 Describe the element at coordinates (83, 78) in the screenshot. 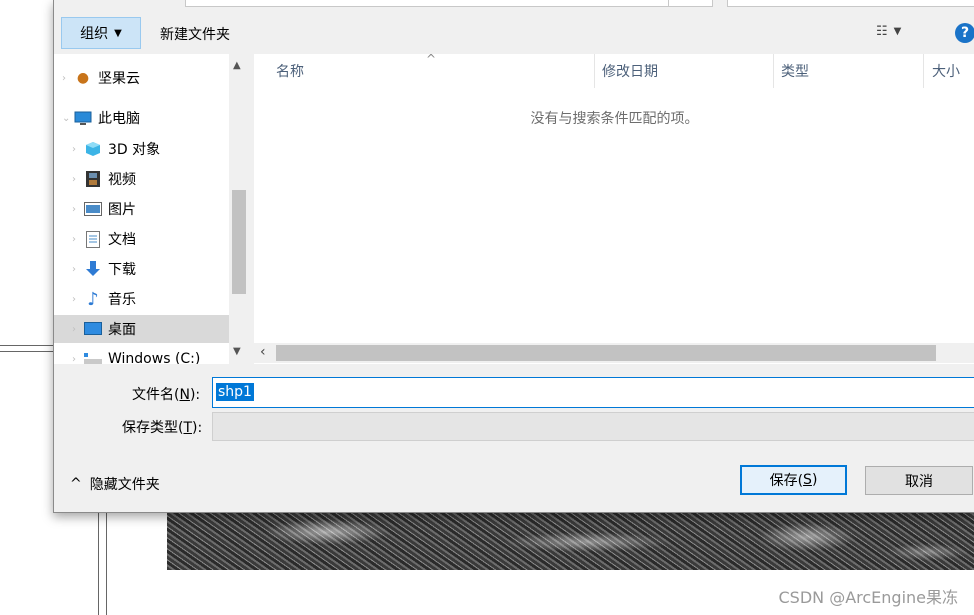

I see `nut-icon: ●` at that location.